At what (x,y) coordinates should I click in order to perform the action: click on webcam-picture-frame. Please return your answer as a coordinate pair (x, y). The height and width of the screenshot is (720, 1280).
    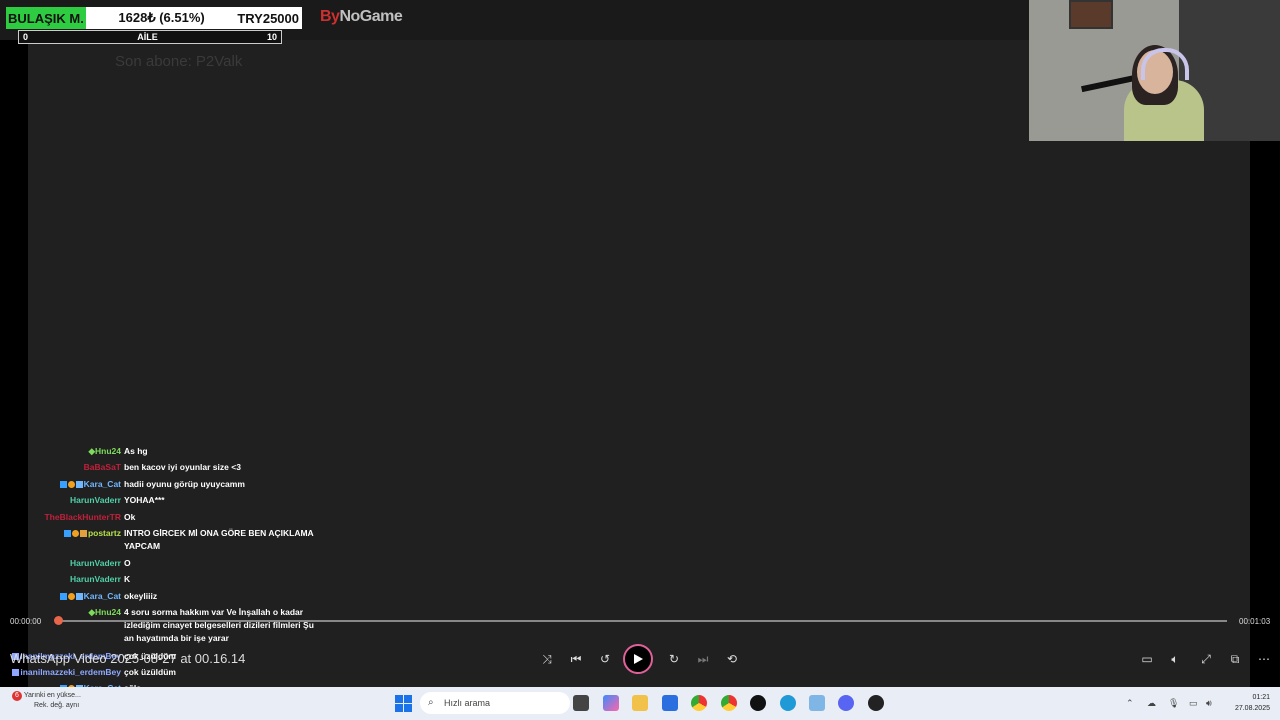
    Looking at the image, I should click on (1091, 14).